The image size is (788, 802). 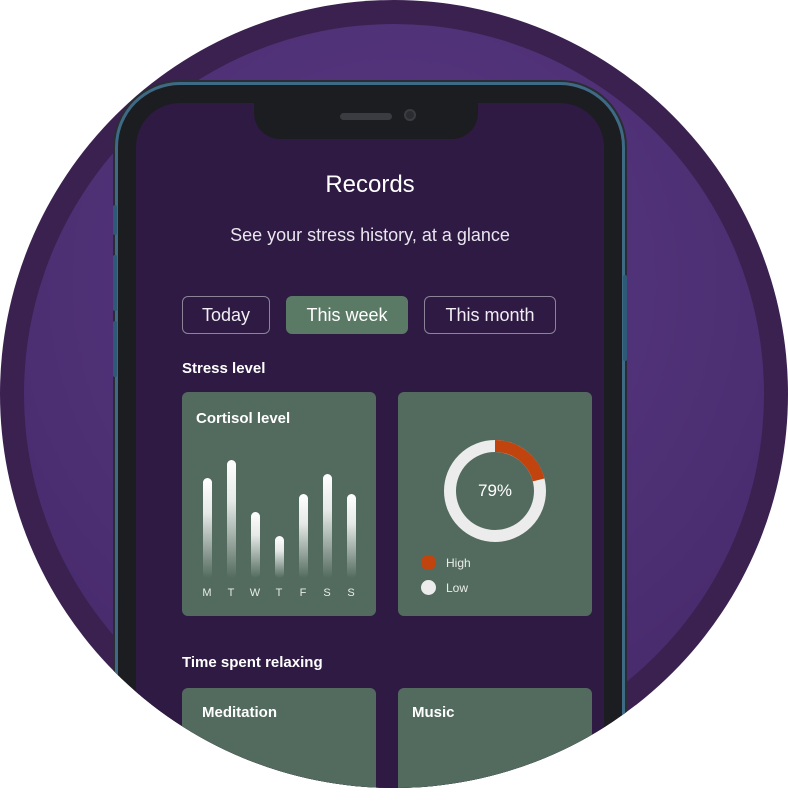 I want to click on tab-this-week: This week, so click(x=347, y=315).